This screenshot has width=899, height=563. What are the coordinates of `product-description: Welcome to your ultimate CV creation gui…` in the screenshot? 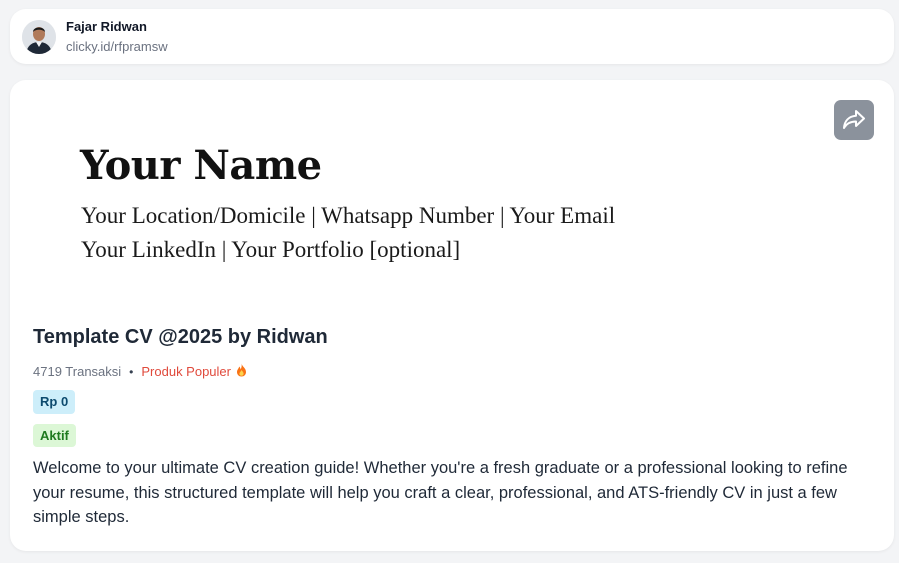 It's located at (440, 492).